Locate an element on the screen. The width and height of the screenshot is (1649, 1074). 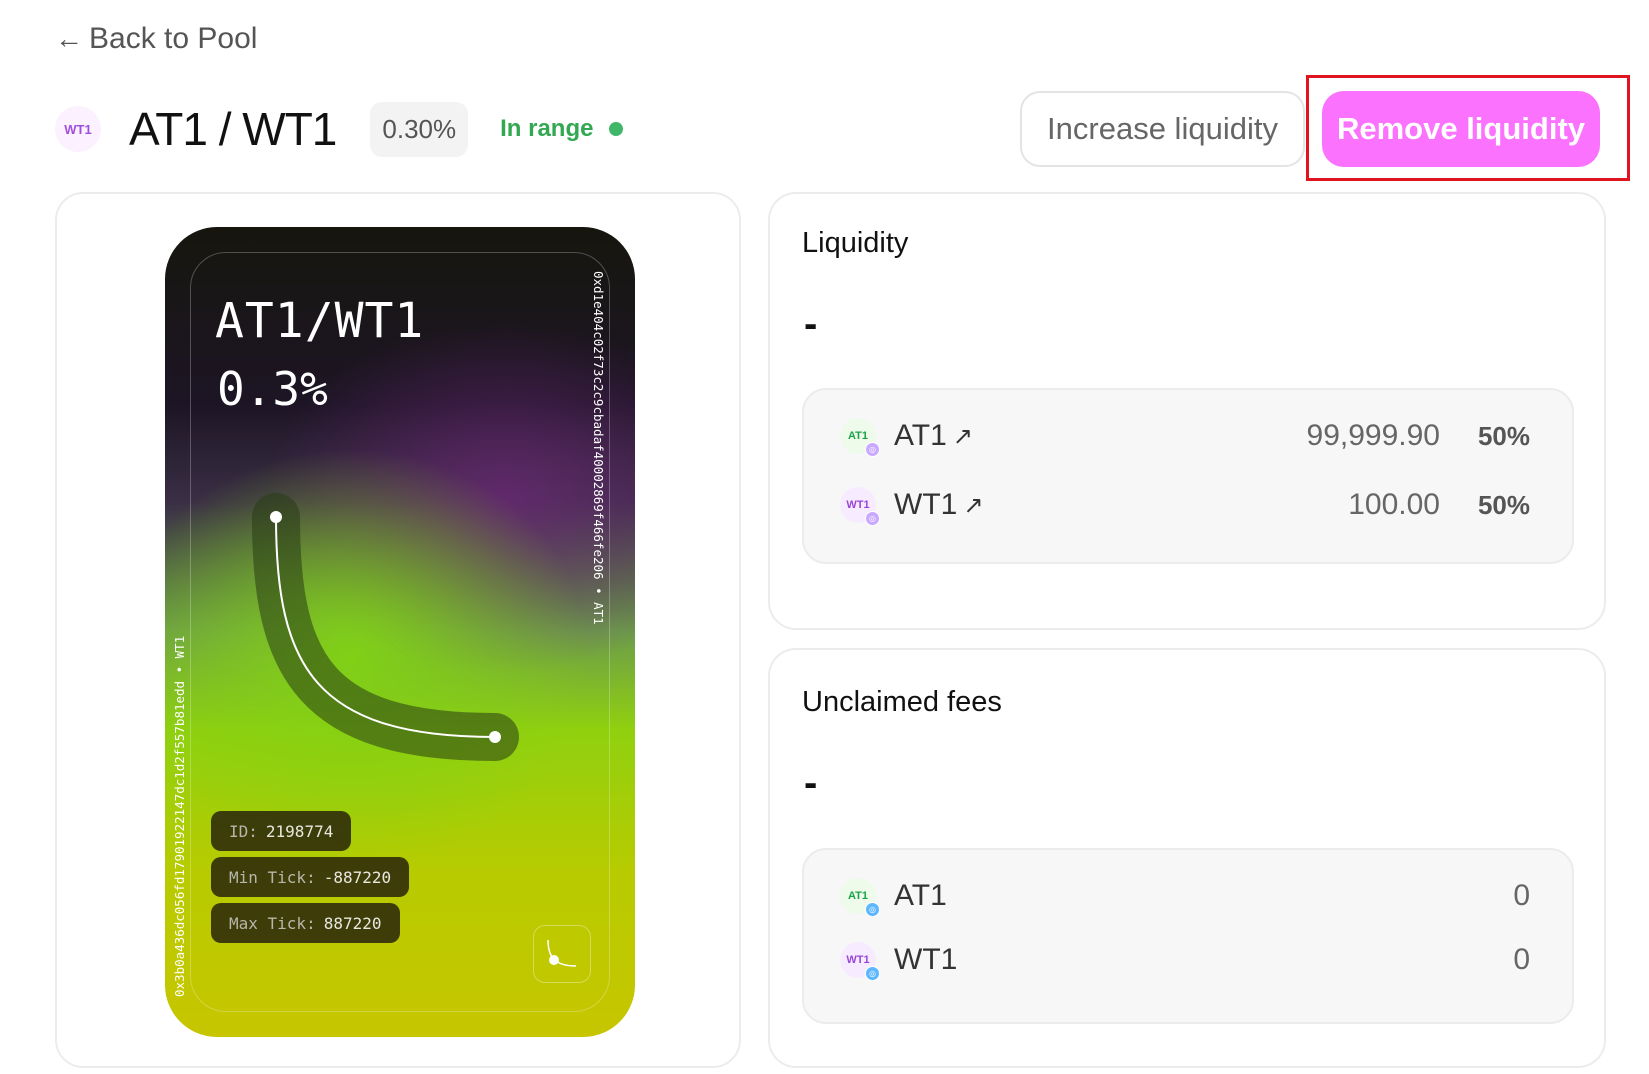
nft-id-tag: ID: 2198774 is located at coordinates (281, 831).